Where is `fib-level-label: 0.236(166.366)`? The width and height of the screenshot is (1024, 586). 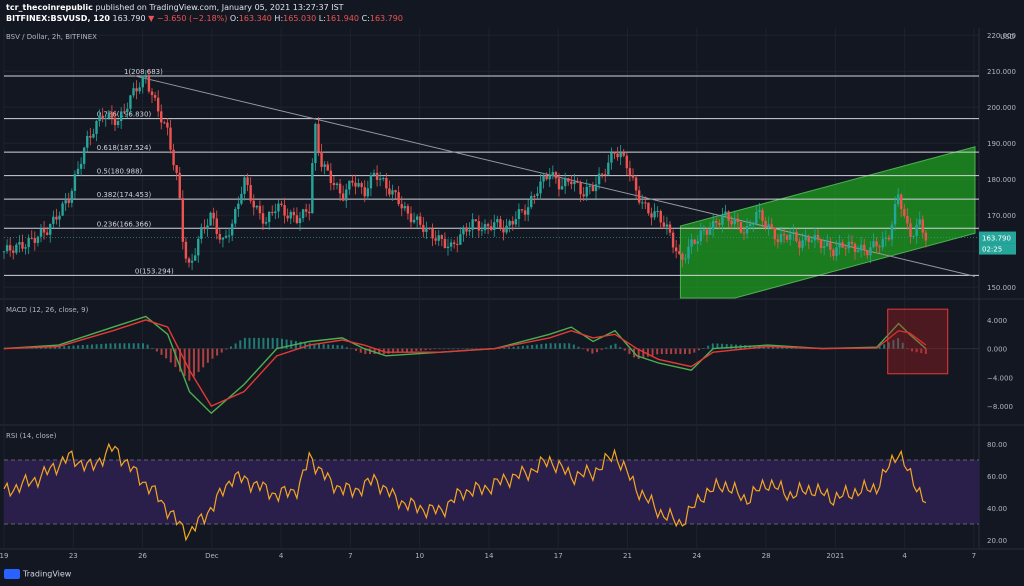
fib-level-label: 0.236(166.366) is located at coordinates (124, 224).